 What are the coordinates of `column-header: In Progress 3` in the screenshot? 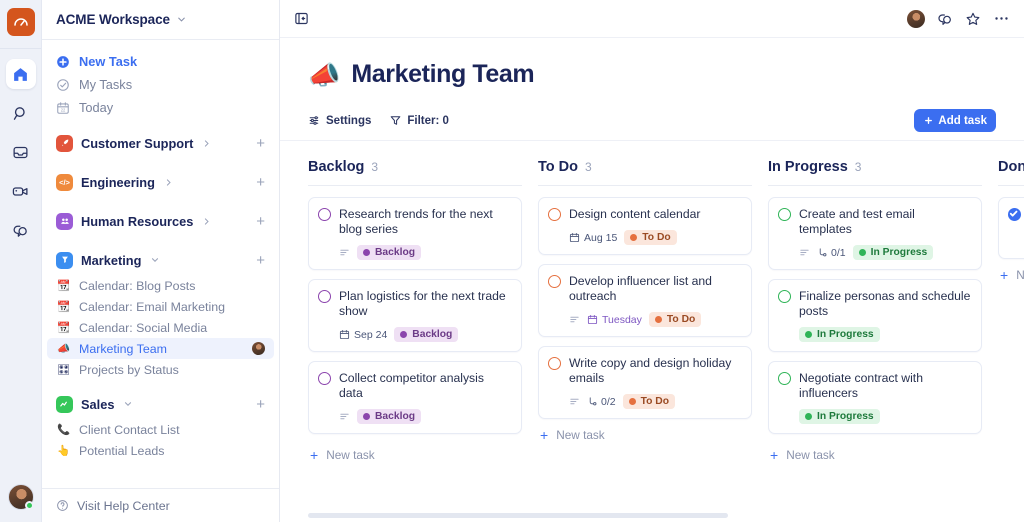 It's located at (875, 172).